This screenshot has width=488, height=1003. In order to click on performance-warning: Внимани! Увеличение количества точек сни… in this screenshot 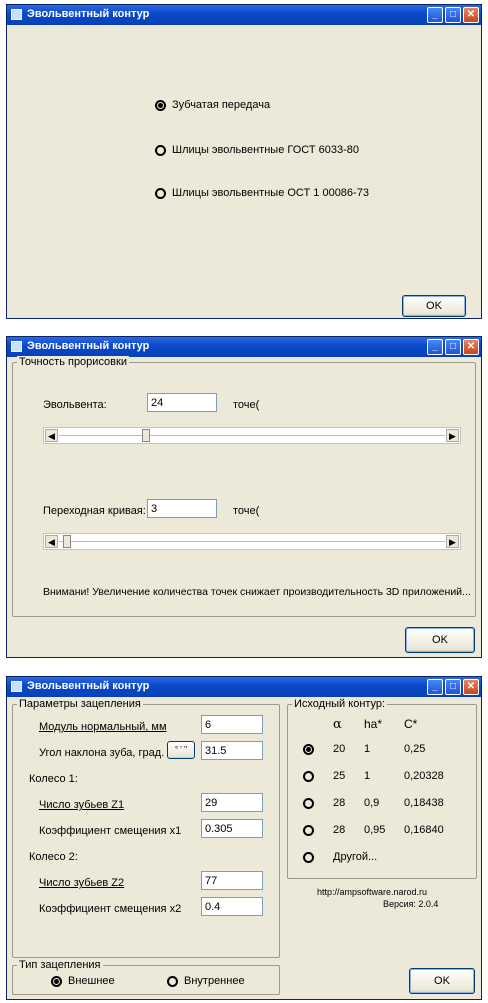, I will do `click(257, 592)`.